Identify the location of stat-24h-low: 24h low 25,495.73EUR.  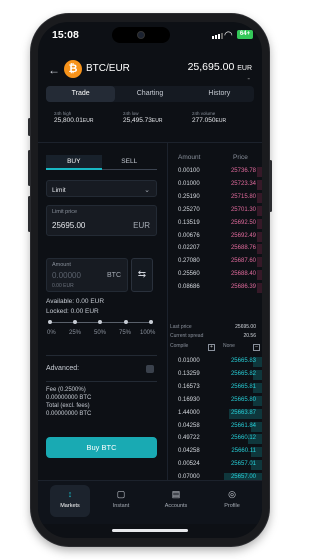
(142, 117).